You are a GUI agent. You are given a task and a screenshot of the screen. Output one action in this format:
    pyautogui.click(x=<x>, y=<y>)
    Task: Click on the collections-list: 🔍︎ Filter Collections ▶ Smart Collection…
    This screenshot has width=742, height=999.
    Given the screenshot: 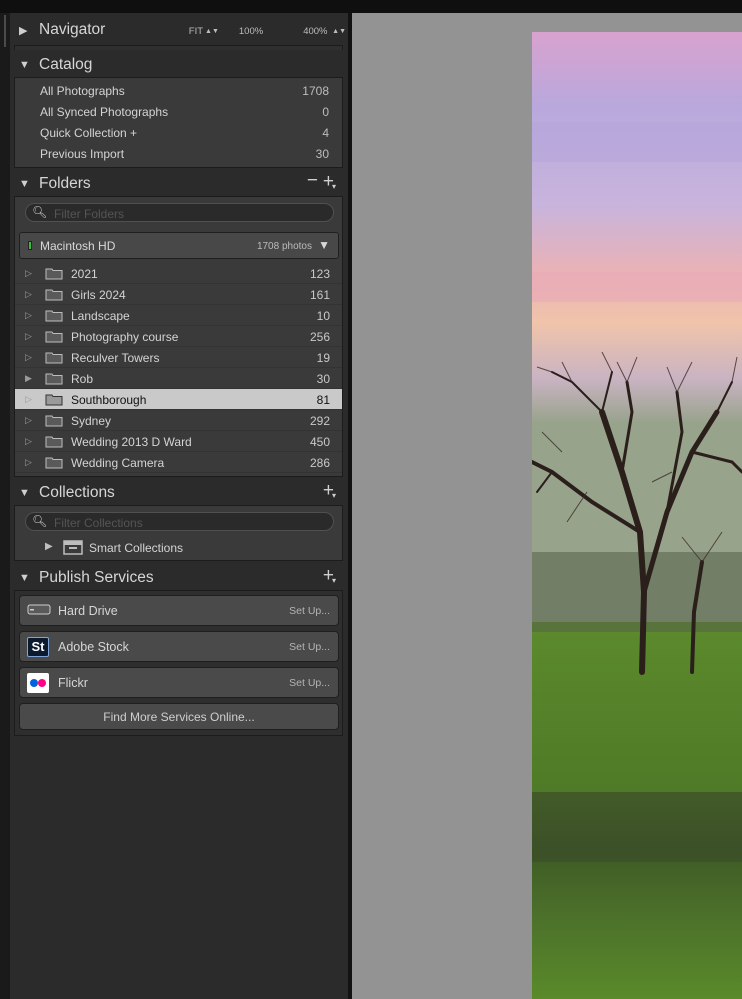 What is the action you would take?
    pyautogui.click(x=178, y=533)
    